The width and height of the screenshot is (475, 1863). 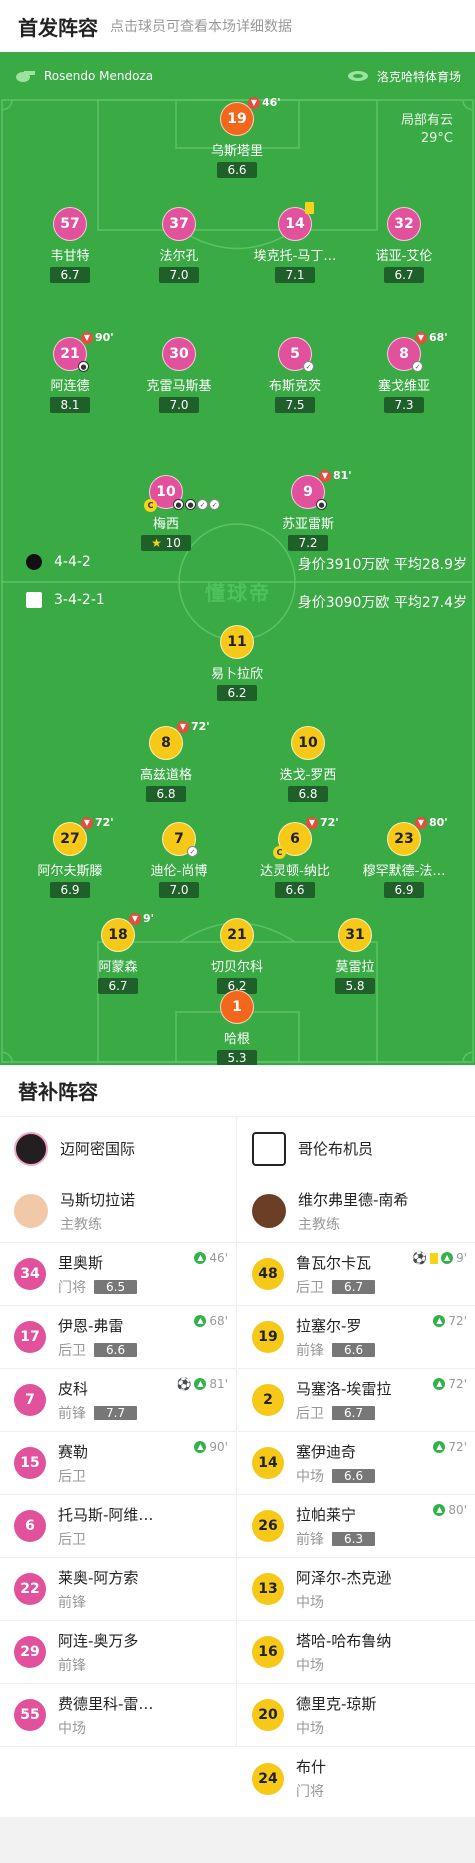 What do you see at coordinates (353, 1199) in the screenshot?
I see `coach-name: 维尔弗里德-南希` at bounding box center [353, 1199].